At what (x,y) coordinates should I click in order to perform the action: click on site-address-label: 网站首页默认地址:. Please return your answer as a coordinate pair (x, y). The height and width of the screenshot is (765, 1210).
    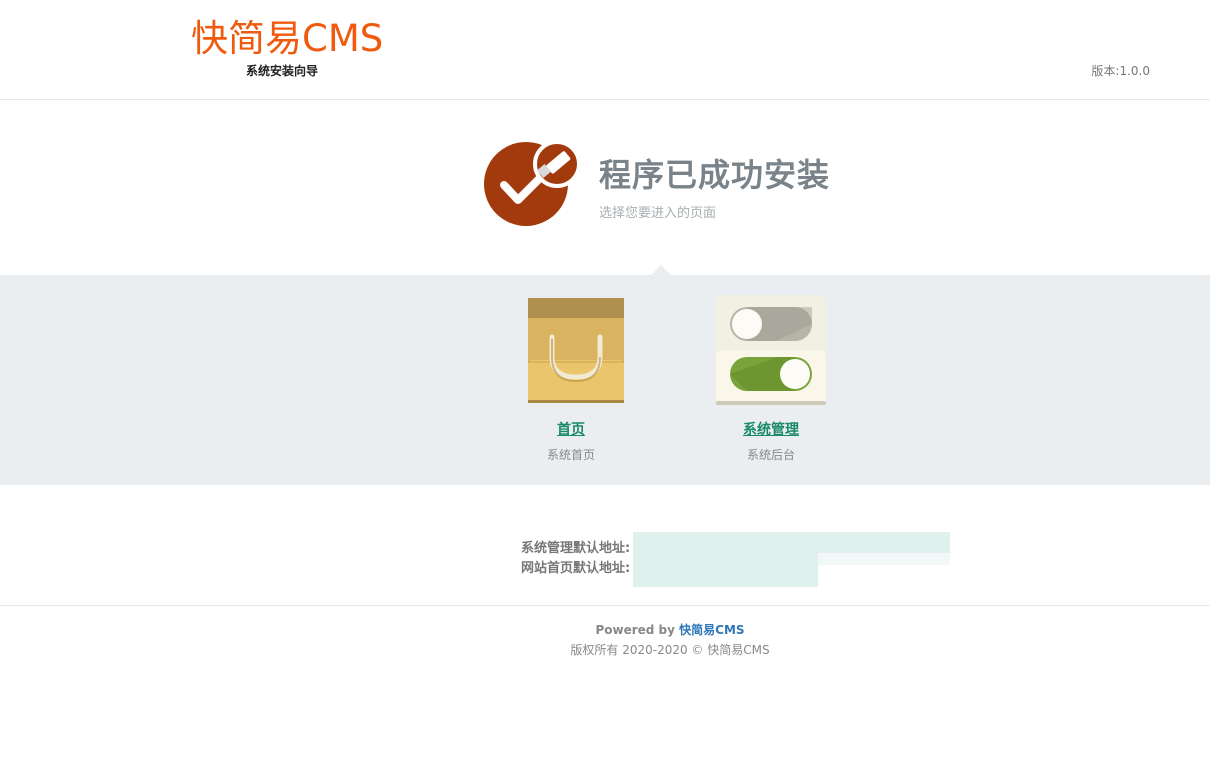
    Looking at the image, I should click on (576, 568).